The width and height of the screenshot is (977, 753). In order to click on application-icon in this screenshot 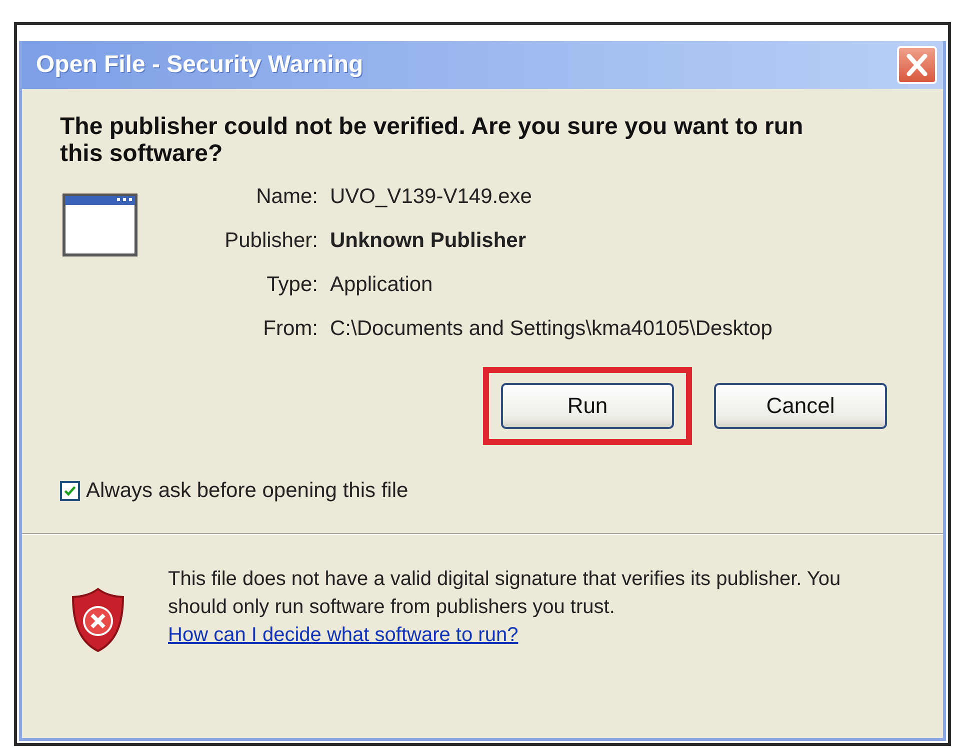, I will do `click(100, 225)`.